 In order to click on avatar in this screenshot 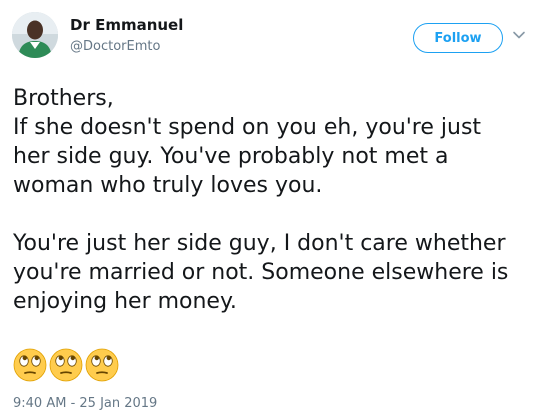, I will do `click(35, 35)`.